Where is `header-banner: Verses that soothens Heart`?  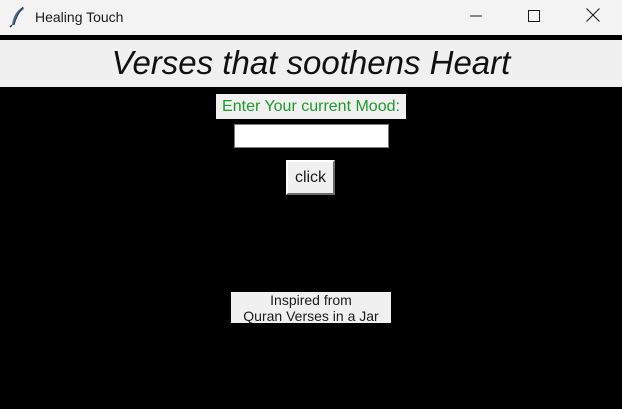 header-banner: Verses that soothens Heart is located at coordinates (311, 63).